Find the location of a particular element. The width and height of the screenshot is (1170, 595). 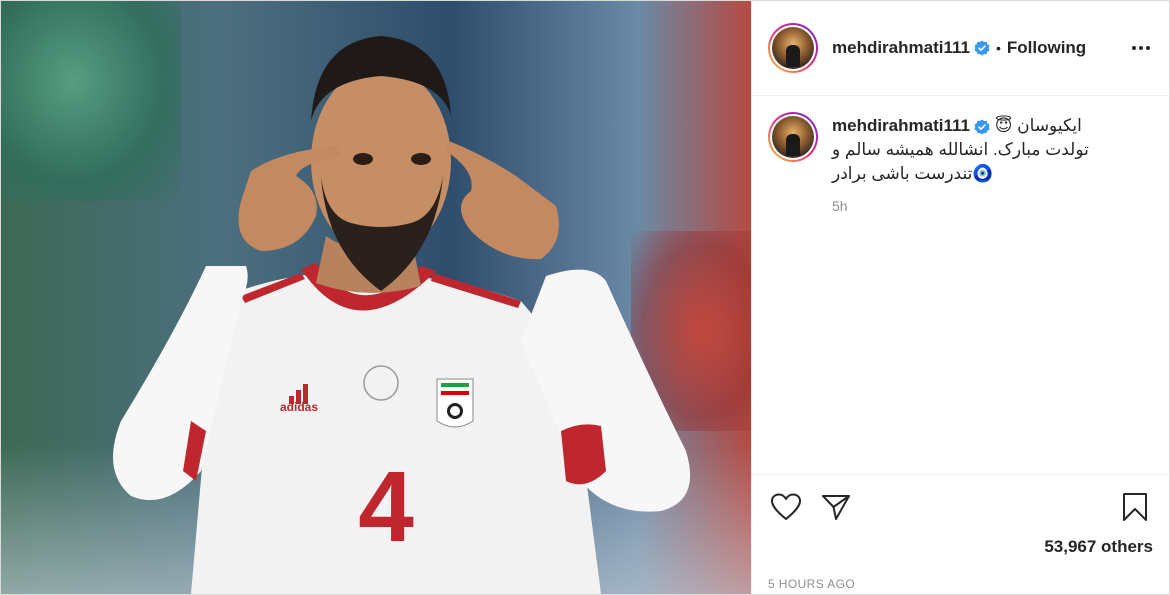

paper-plane-icon is located at coordinates (836, 507).